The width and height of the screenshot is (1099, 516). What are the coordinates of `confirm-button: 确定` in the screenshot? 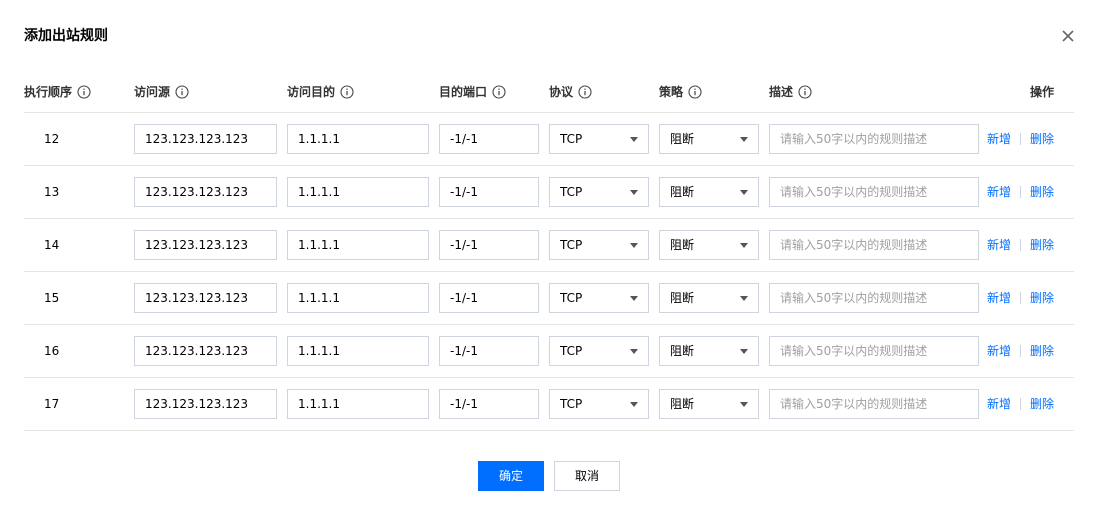 It's located at (511, 476).